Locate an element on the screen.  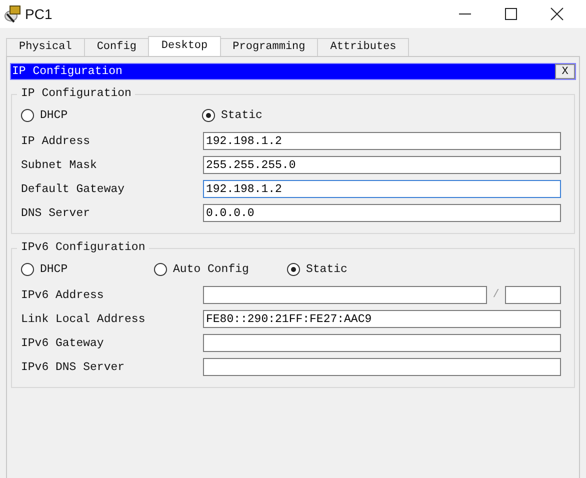
input-field: 0.0.0.0 is located at coordinates (382, 213).